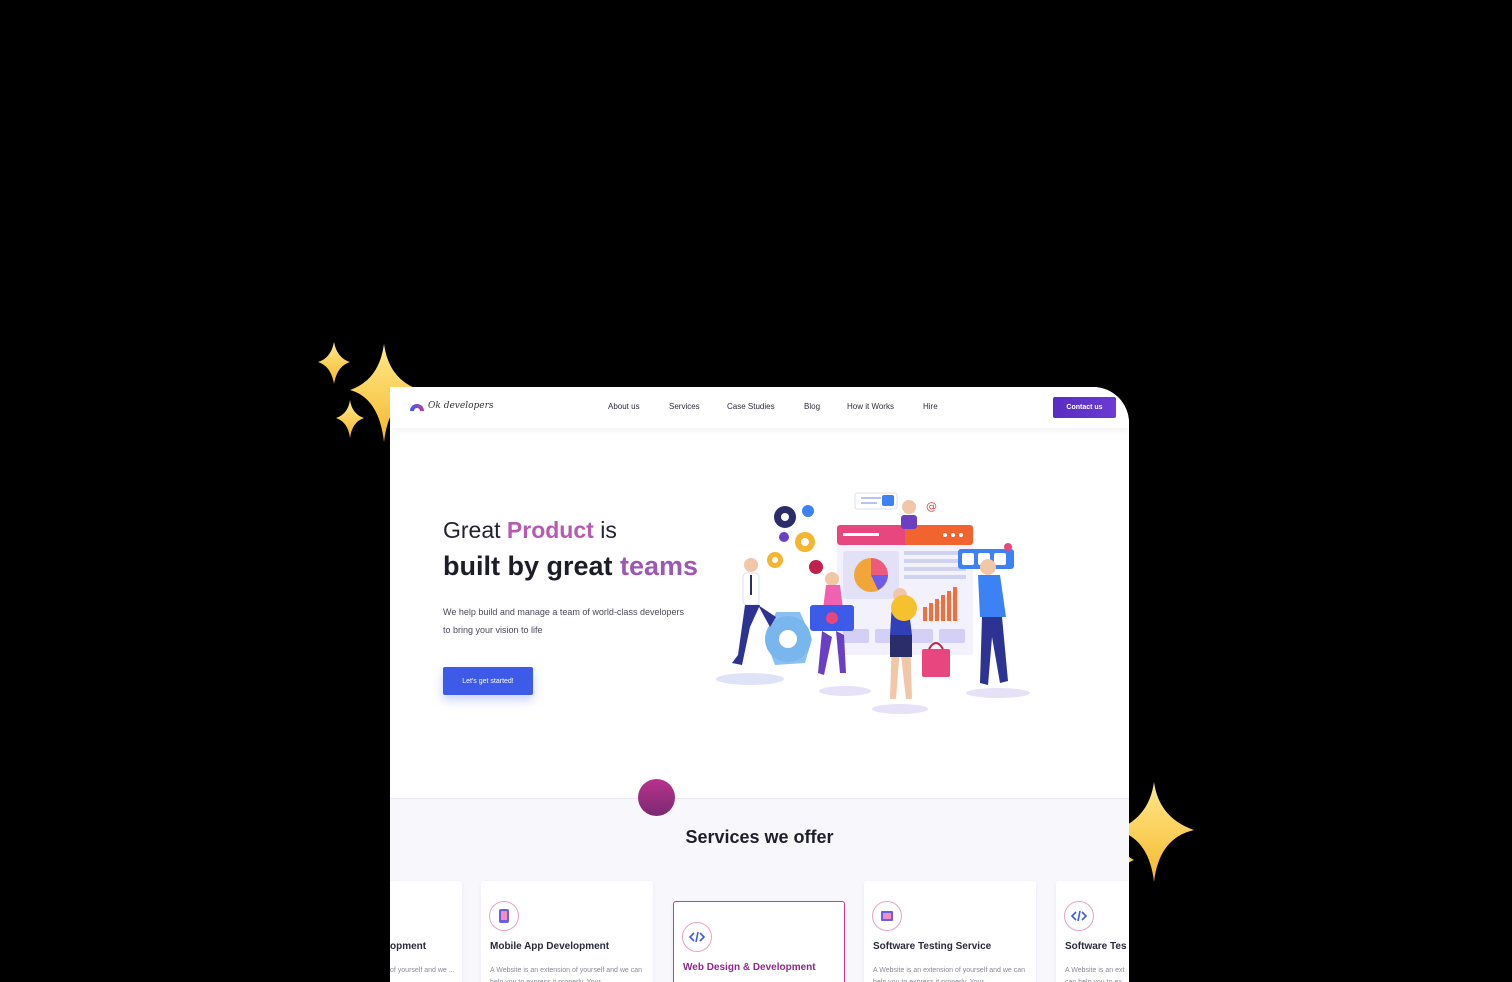 This screenshot has height=982, width=1512. What do you see at coordinates (751, 406) in the screenshot?
I see `nav-case-studies: Case Studies` at bounding box center [751, 406].